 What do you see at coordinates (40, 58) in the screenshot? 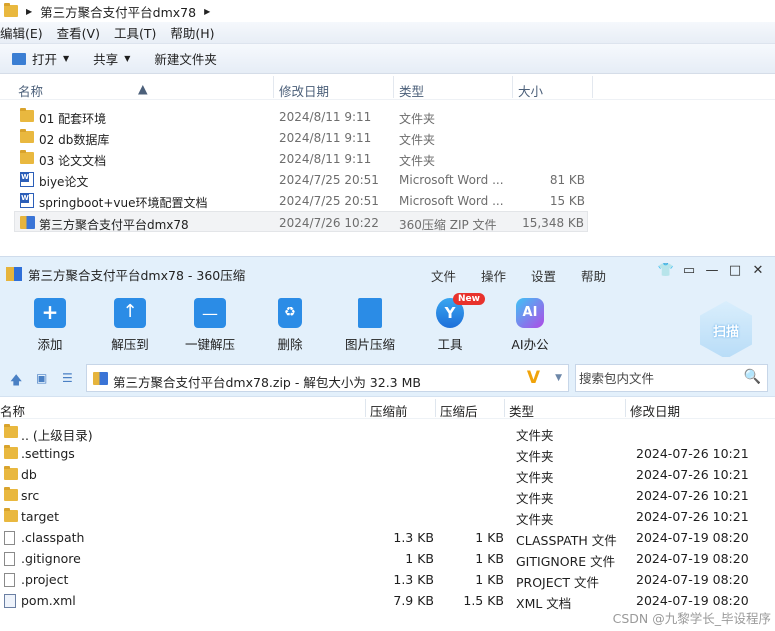
I see `open-button: 打开 ▼` at bounding box center [40, 58].